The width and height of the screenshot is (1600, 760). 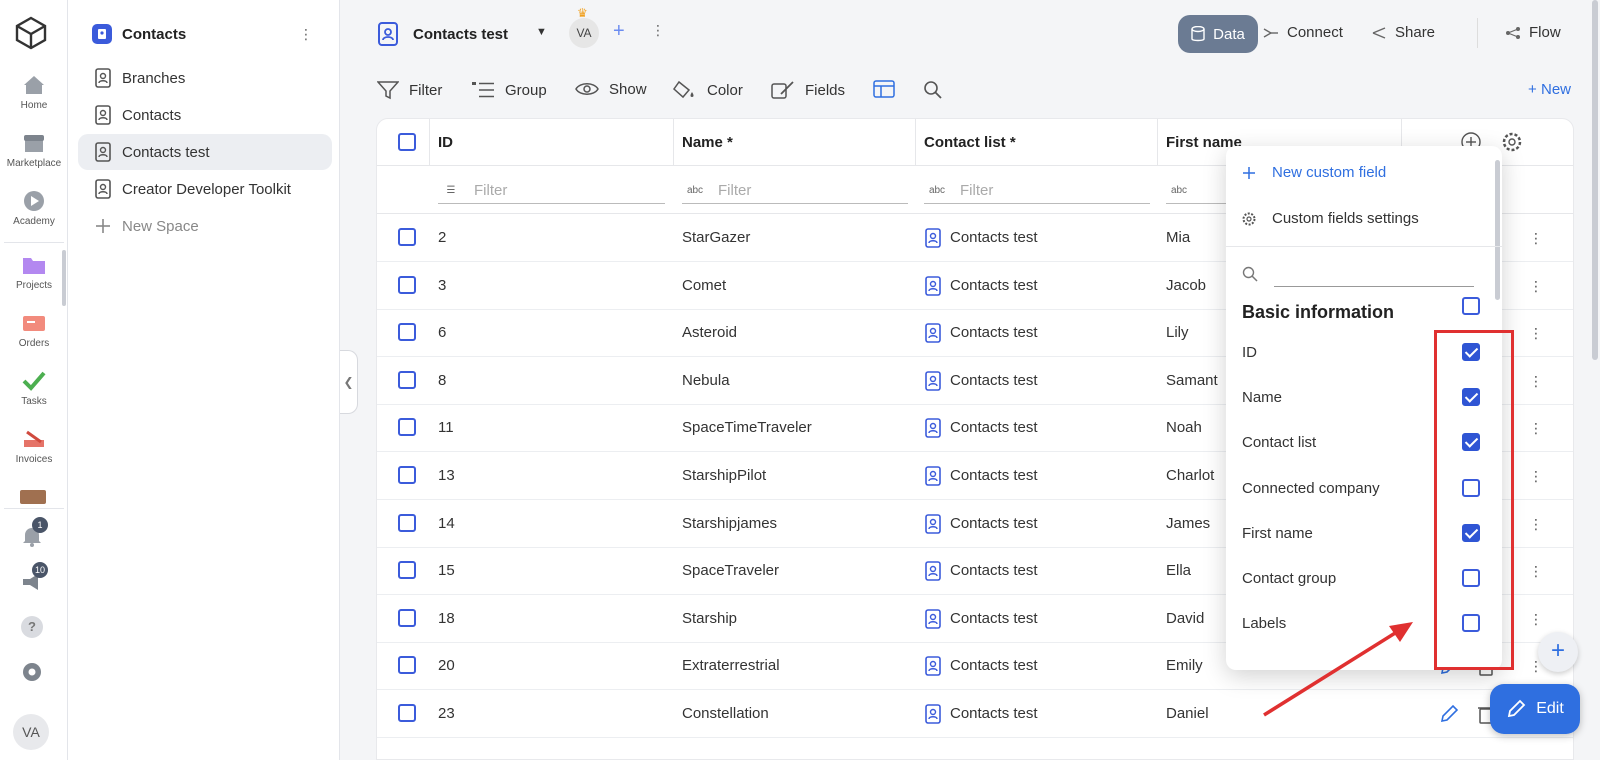 I want to click on rail-marketplace: Marketplace, so click(x=34, y=150).